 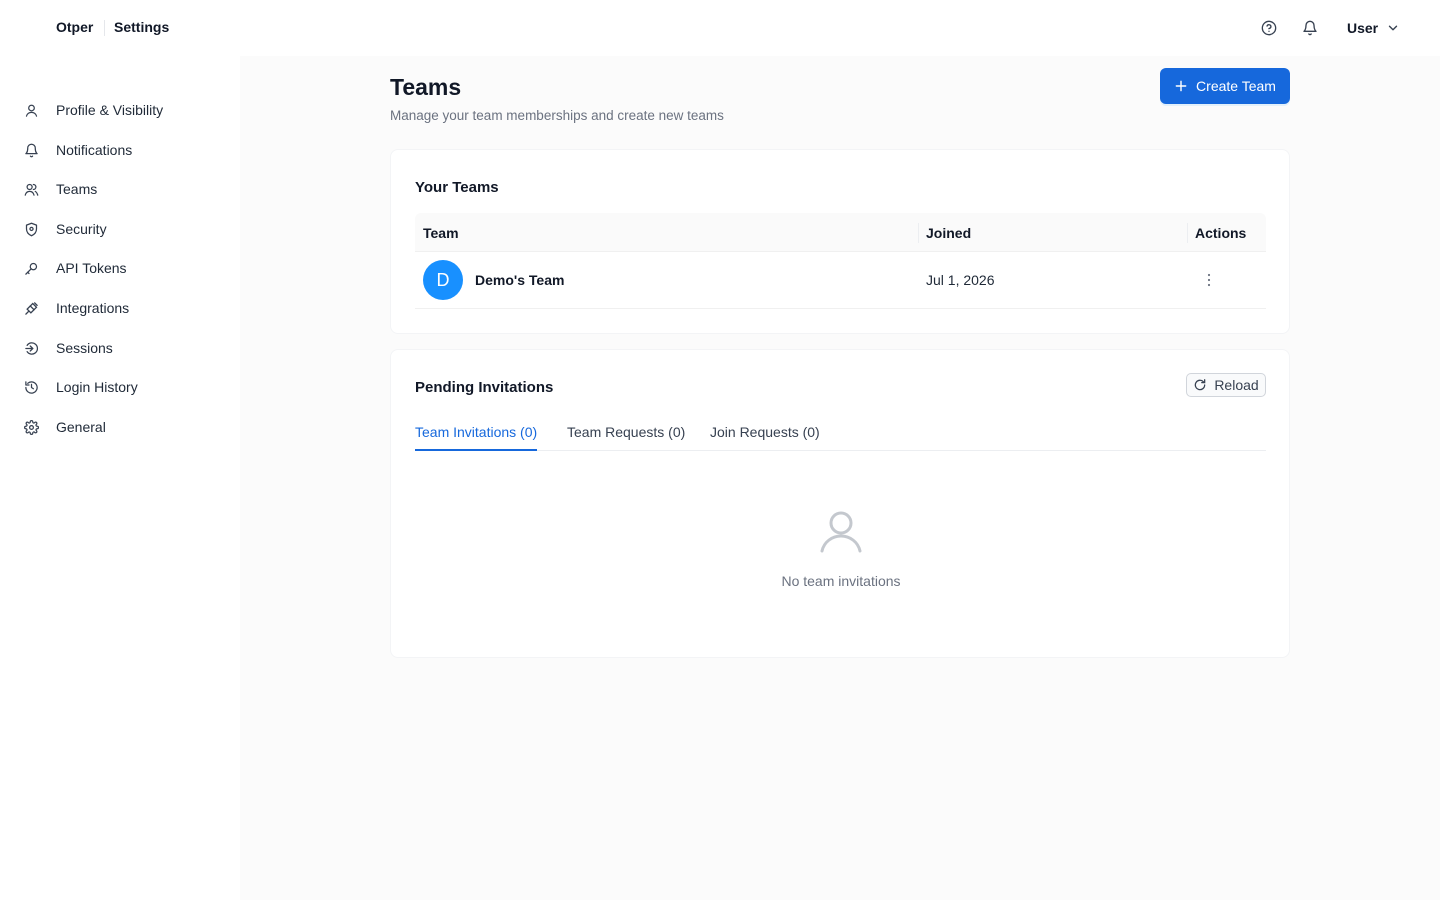 I want to click on team-name: Demo's Team, so click(x=519, y=280).